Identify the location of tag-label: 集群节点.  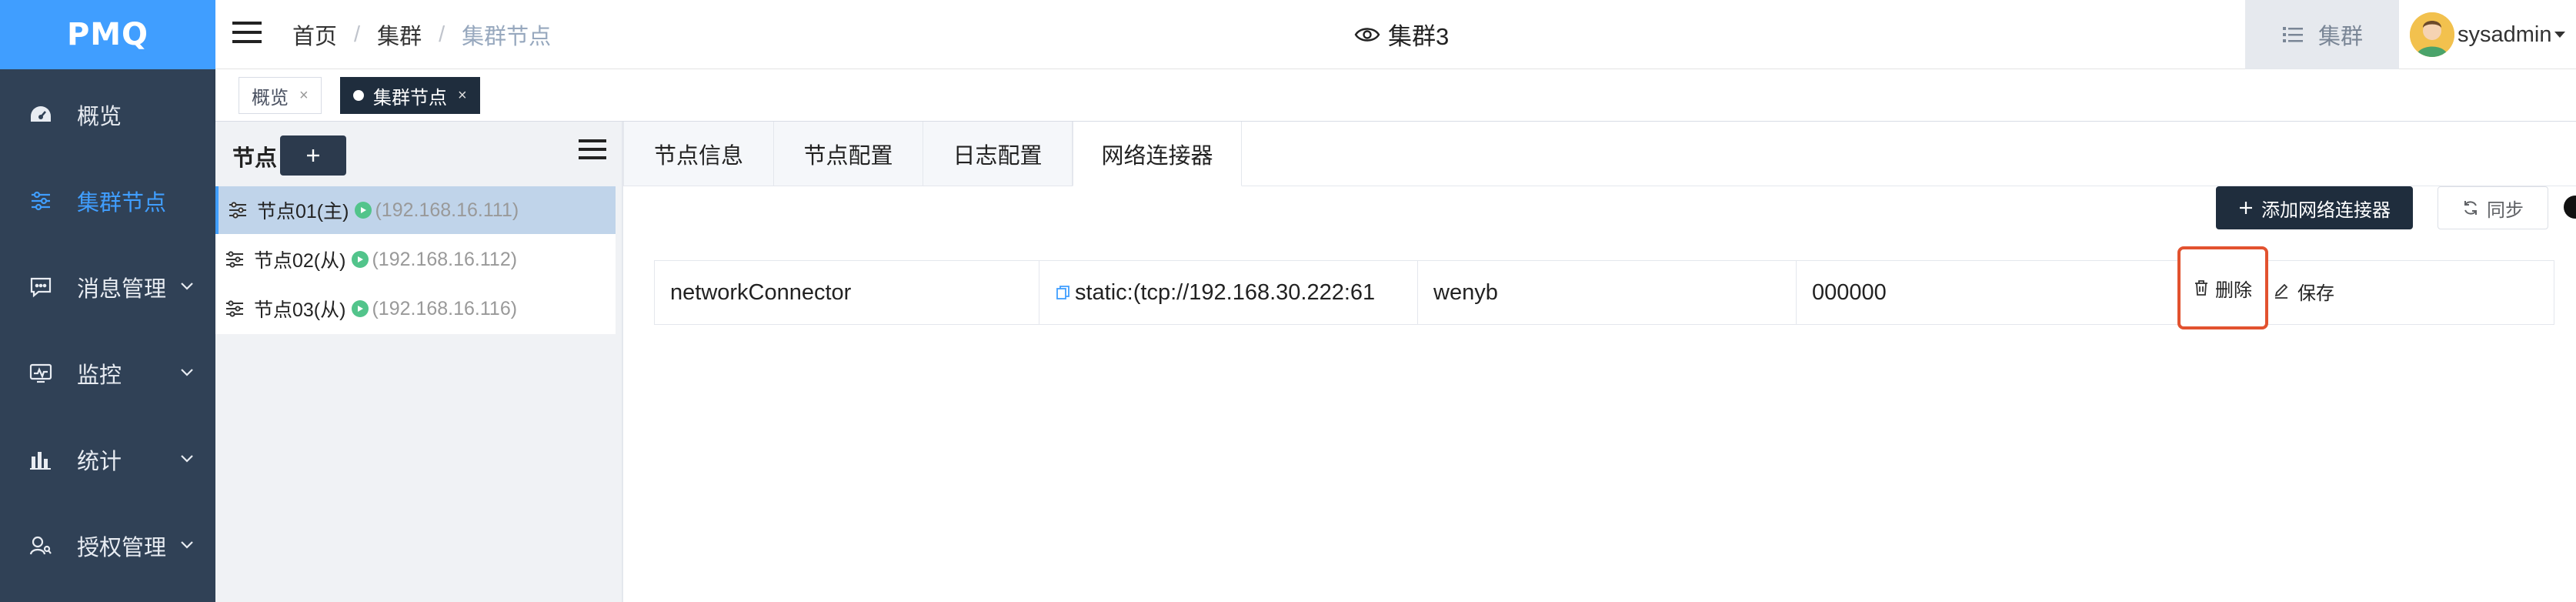
(410, 98).